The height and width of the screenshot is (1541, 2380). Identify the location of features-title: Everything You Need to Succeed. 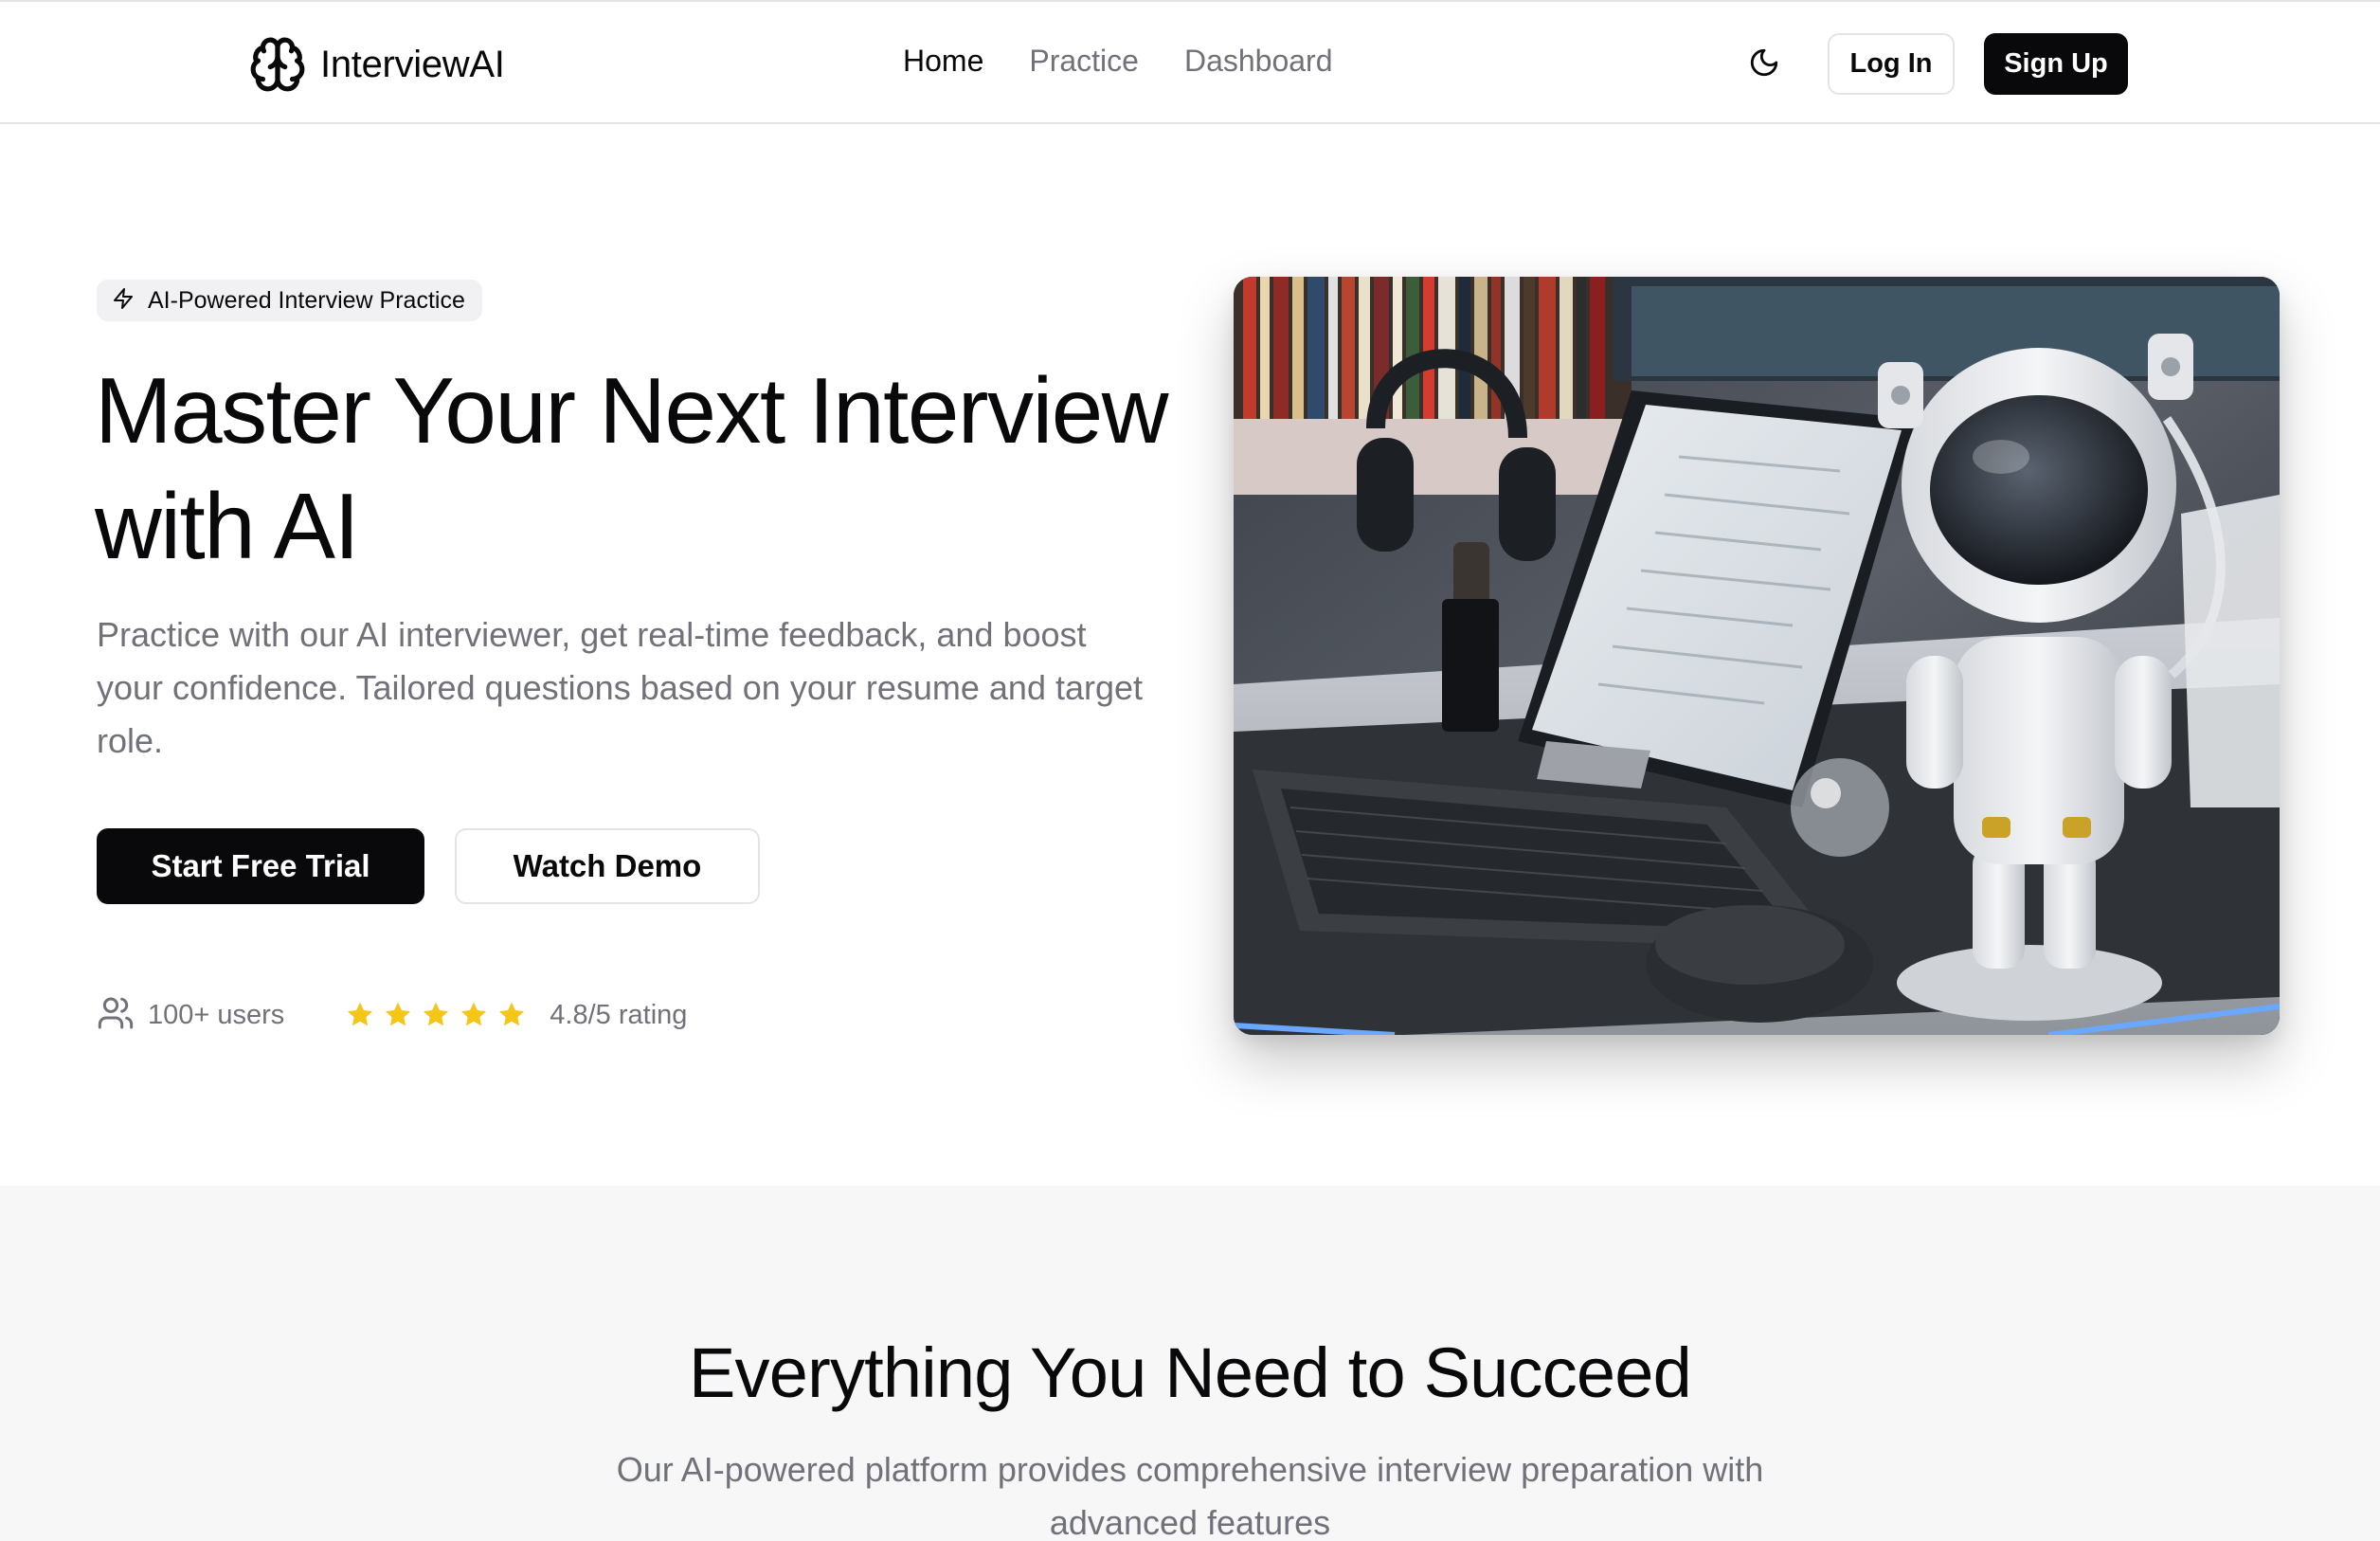
(1190, 1372).